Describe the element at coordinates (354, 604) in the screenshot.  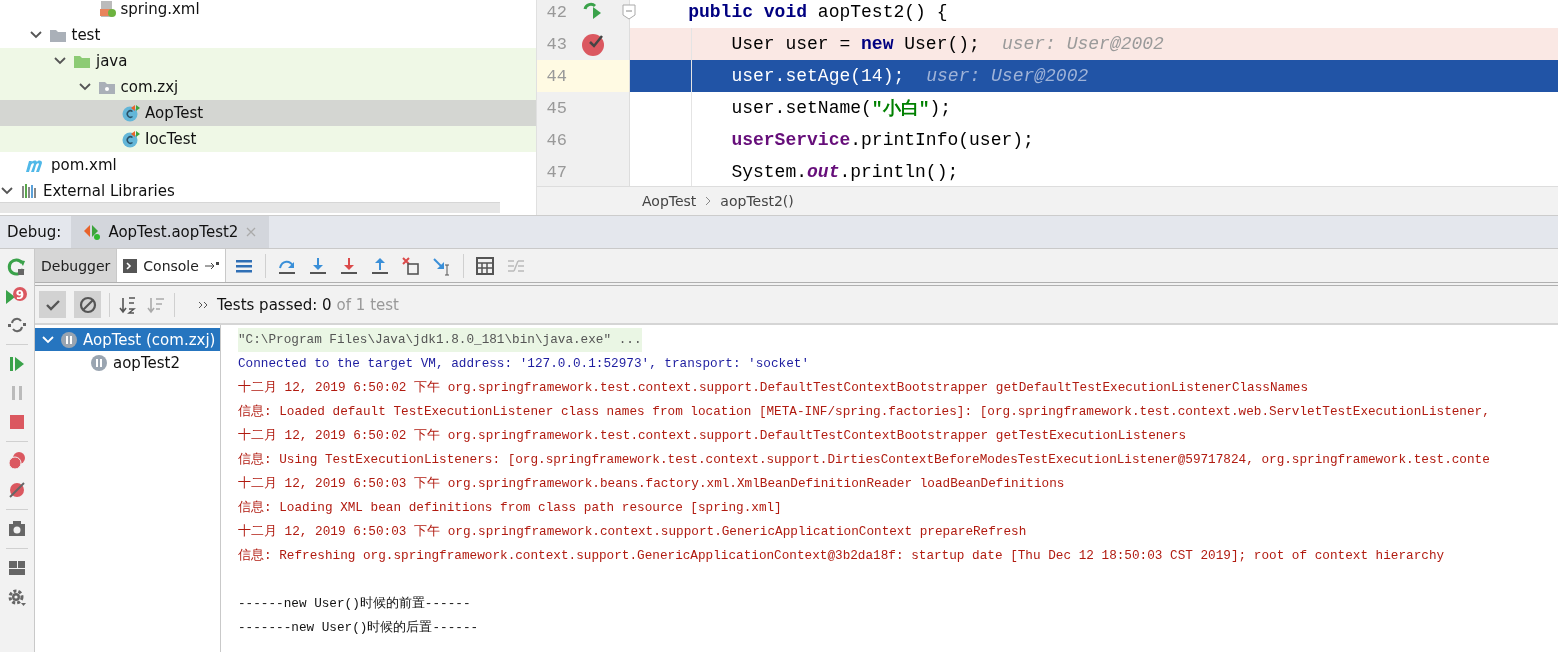
I see `console-line: ------new User()时候的前置------` at that location.